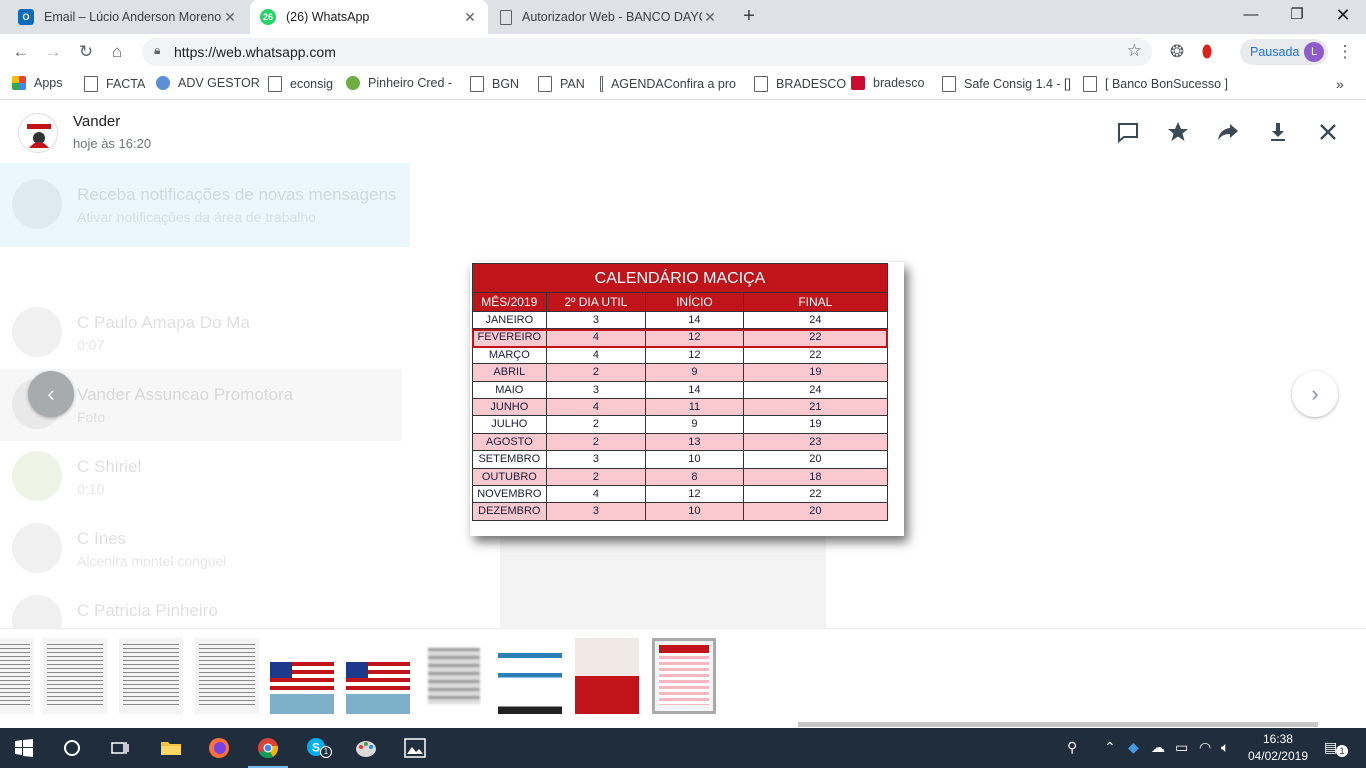  I want to click on chevron-left-icon: ‹, so click(51, 393).